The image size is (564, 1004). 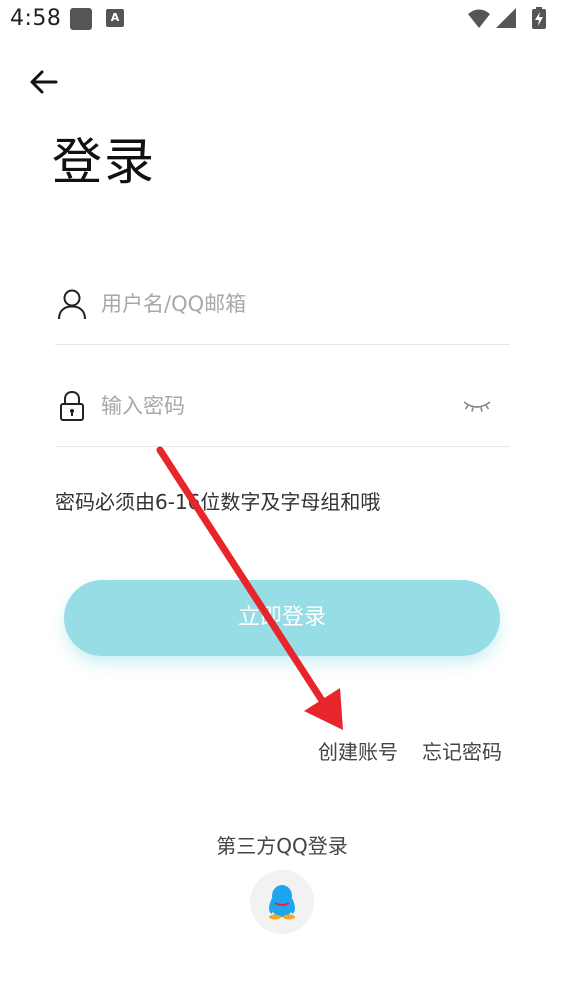 What do you see at coordinates (539, 18) in the screenshot?
I see `battery-charging-icon` at bounding box center [539, 18].